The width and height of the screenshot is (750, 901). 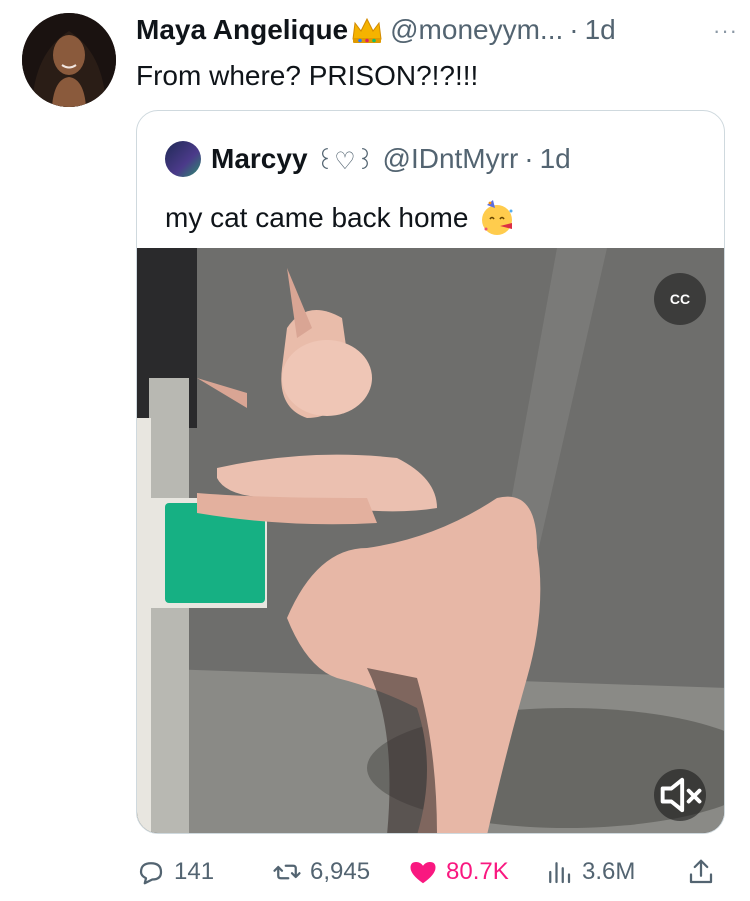 I want to click on quote-time: 1d, so click(x=555, y=159).